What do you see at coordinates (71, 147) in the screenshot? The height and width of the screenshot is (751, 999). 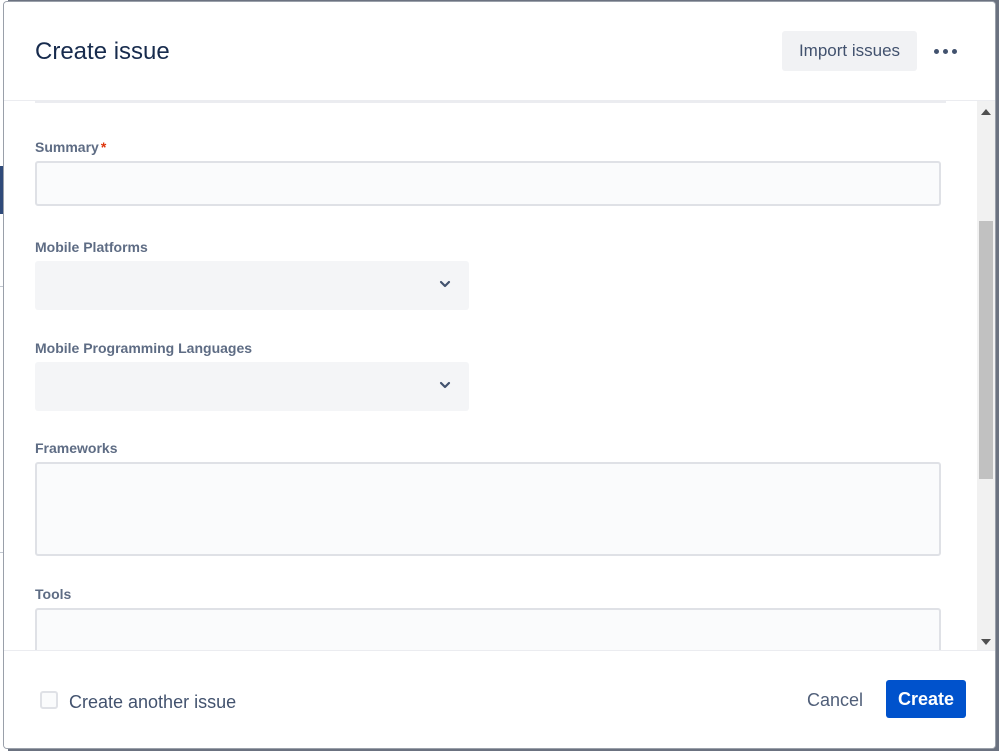 I see `summary-label: Summary *` at bounding box center [71, 147].